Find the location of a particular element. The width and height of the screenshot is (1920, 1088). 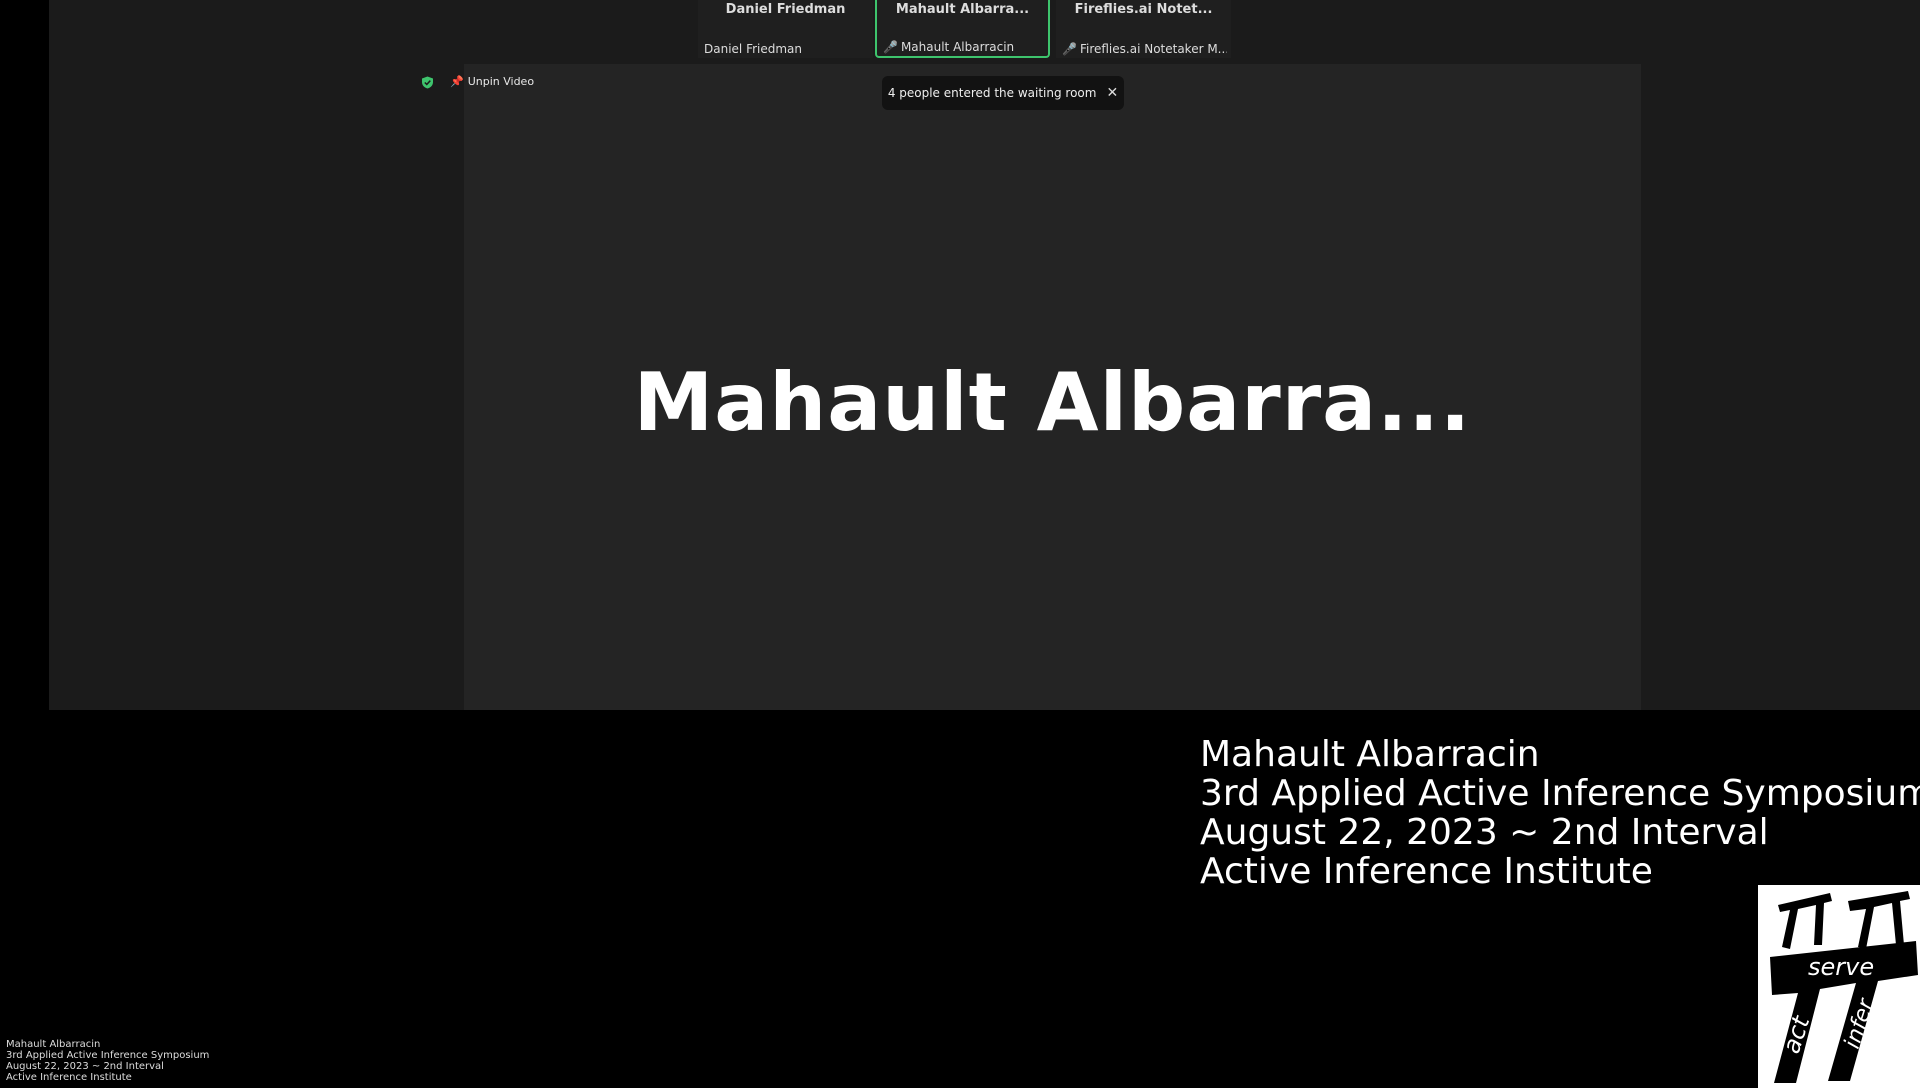

unpin-video-button: 📌 Unpin Video is located at coordinates (492, 81).